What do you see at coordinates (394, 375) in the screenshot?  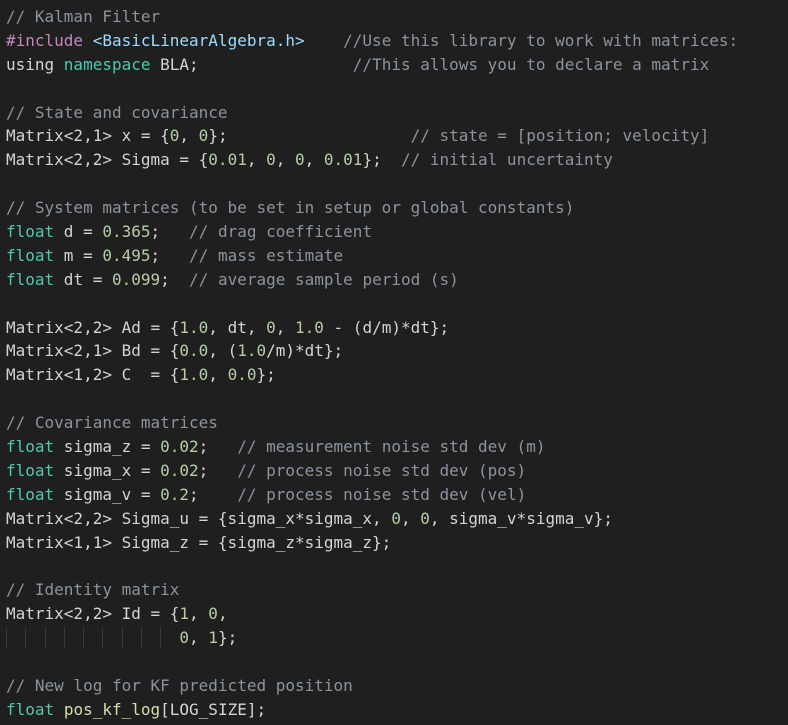 I see `code-line: Matrix<1,2> C = {1.0, 0.0};` at bounding box center [394, 375].